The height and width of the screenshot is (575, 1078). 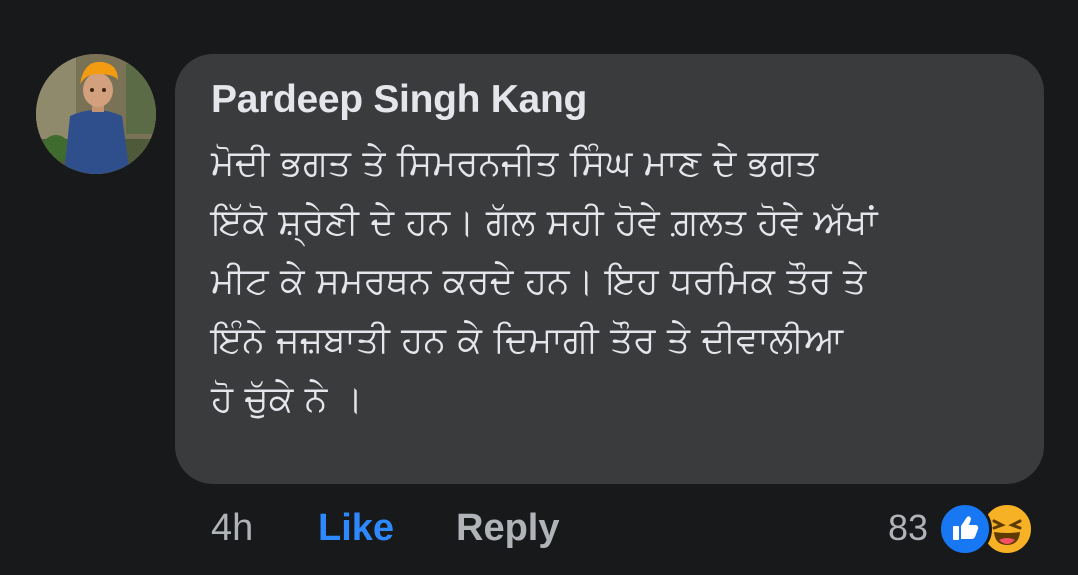 I want to click on reactions-summary: 83, so click(x=963, y=528).